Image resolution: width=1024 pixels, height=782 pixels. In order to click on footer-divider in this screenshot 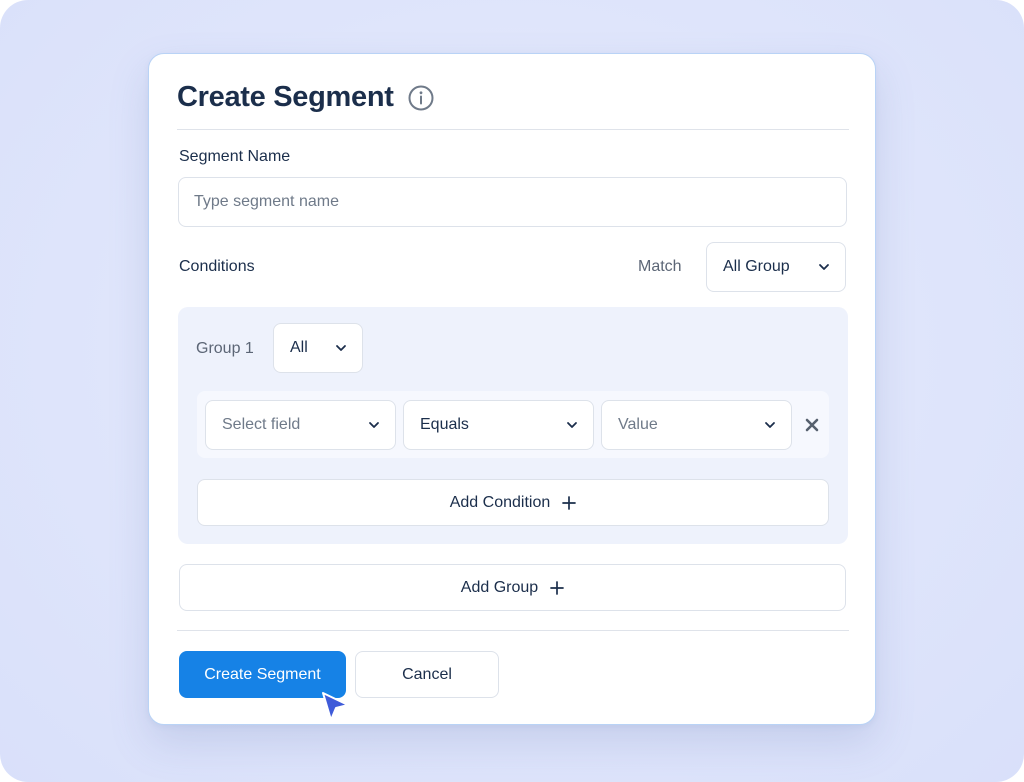, I will do `click(513, 630)`.